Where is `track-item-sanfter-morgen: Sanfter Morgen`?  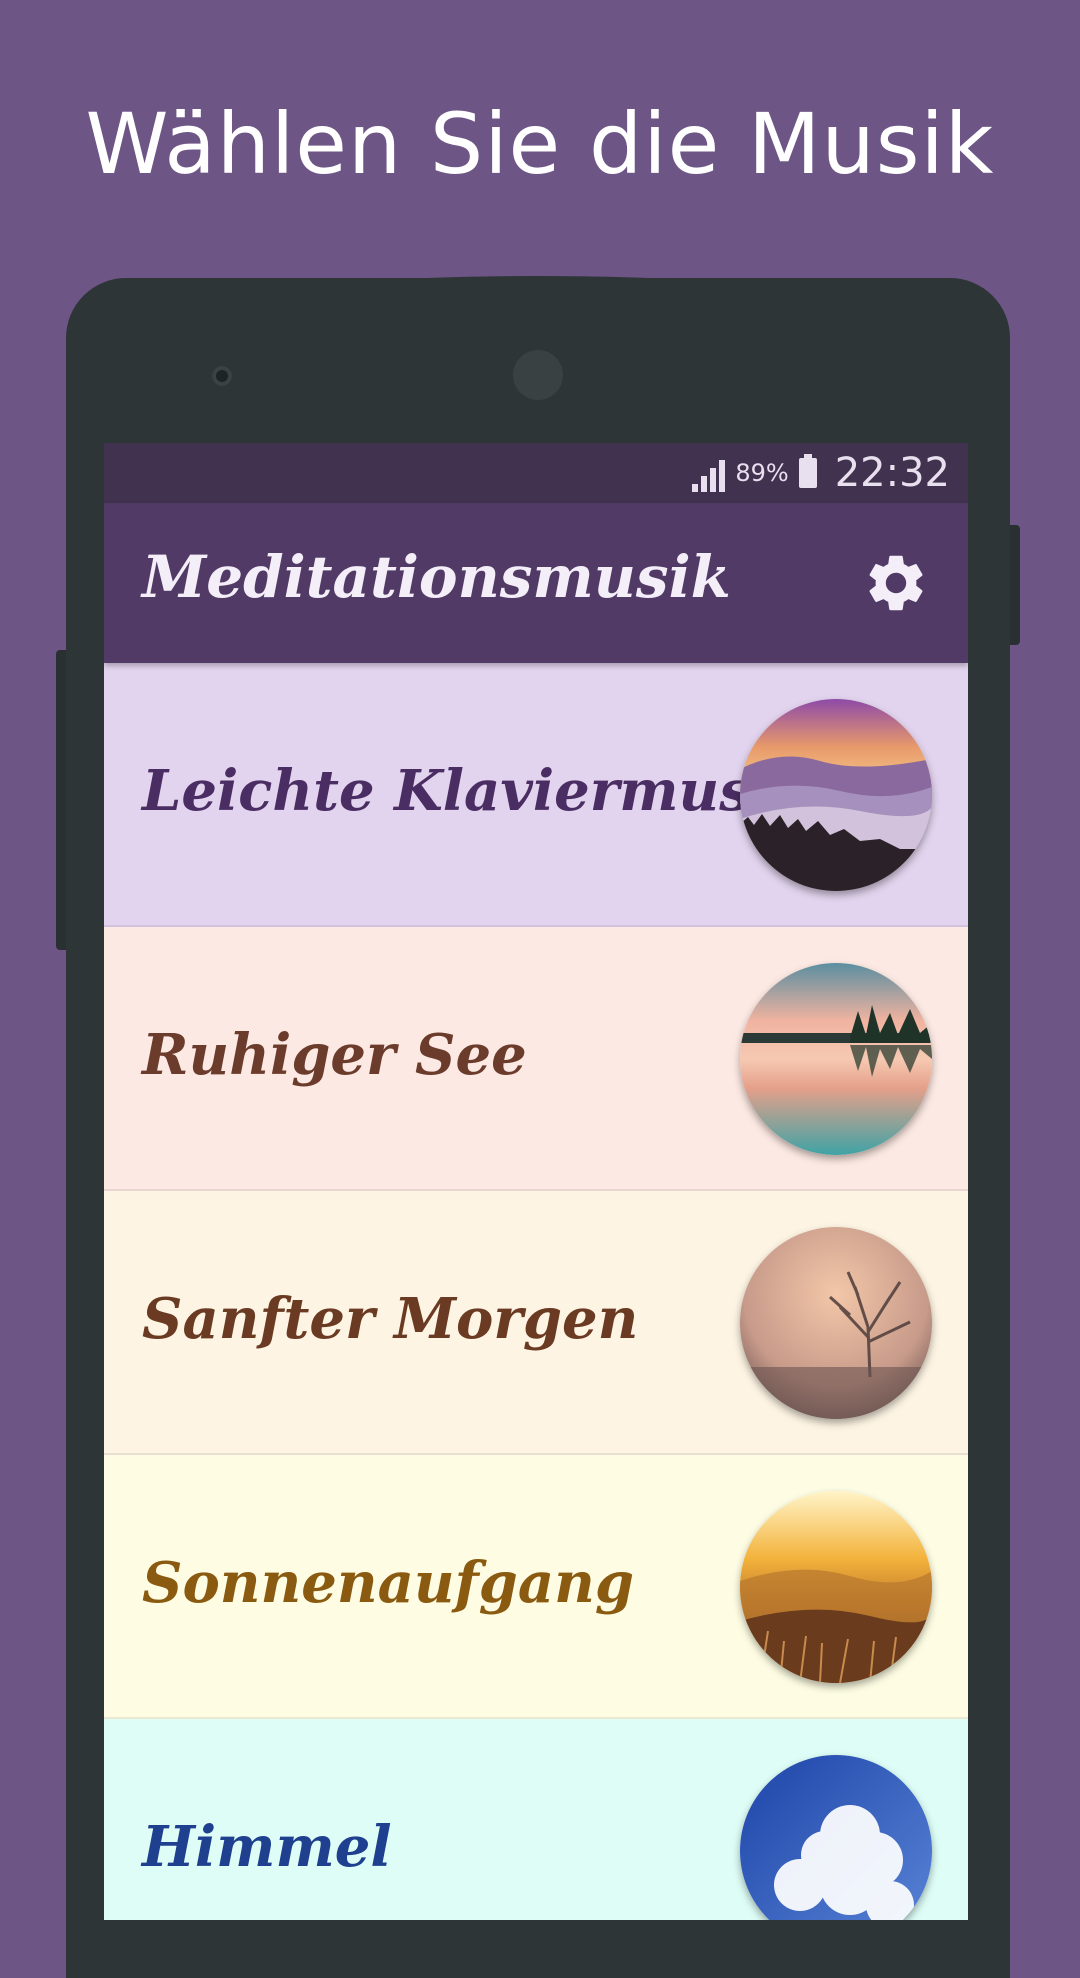
track-item-sanfter-morgen: Sanfter Morgen is located at coordinates (536, 1323).